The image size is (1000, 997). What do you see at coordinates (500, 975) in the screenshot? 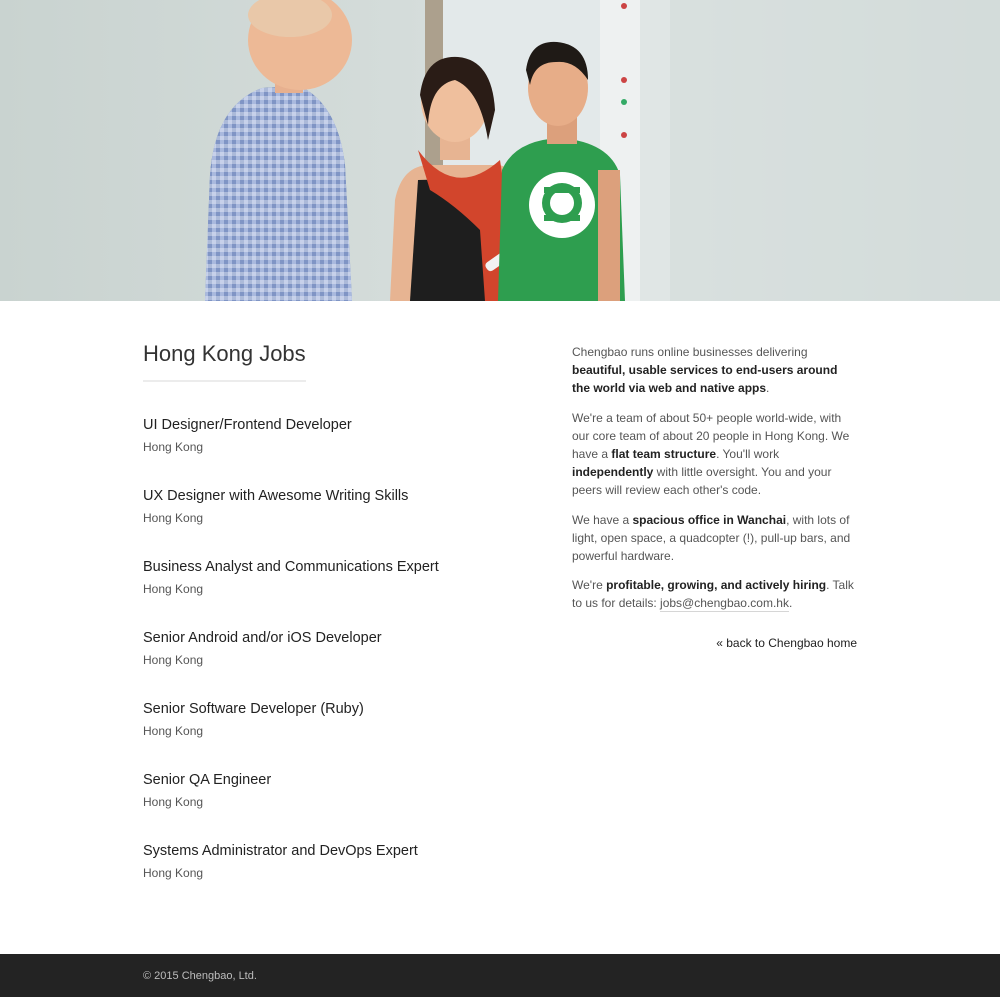
I see `footer: © 2015 Chengbao, Ltd.` at bounding box center [500, 975].